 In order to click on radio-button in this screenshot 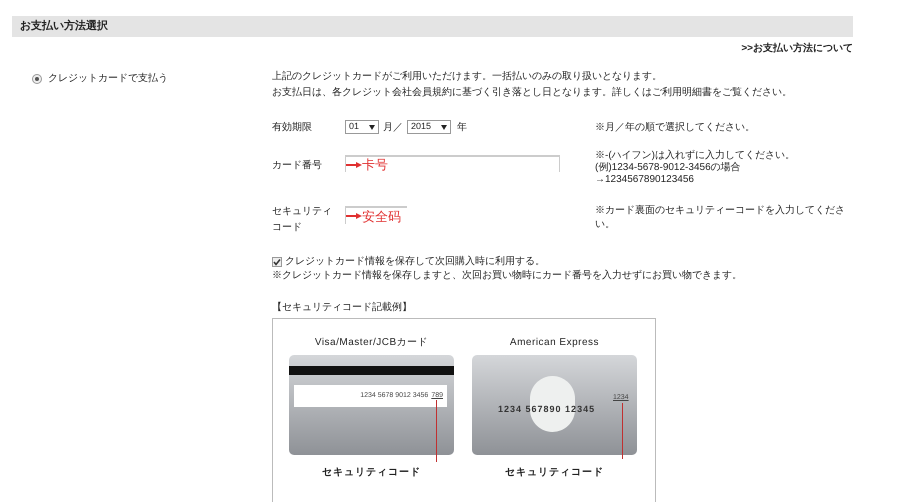, I will do `click(37, 79)`.